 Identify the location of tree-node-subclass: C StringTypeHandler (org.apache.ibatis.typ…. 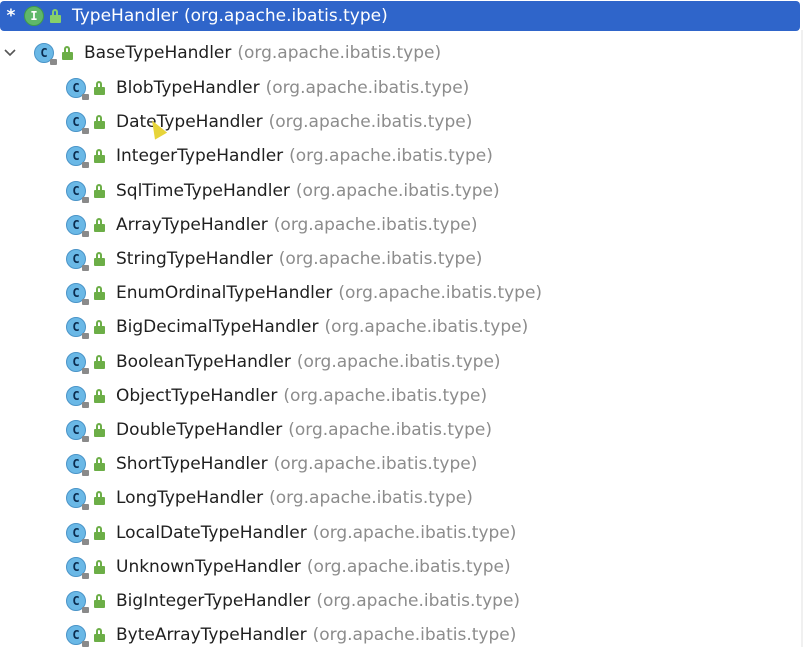
(274, 259).